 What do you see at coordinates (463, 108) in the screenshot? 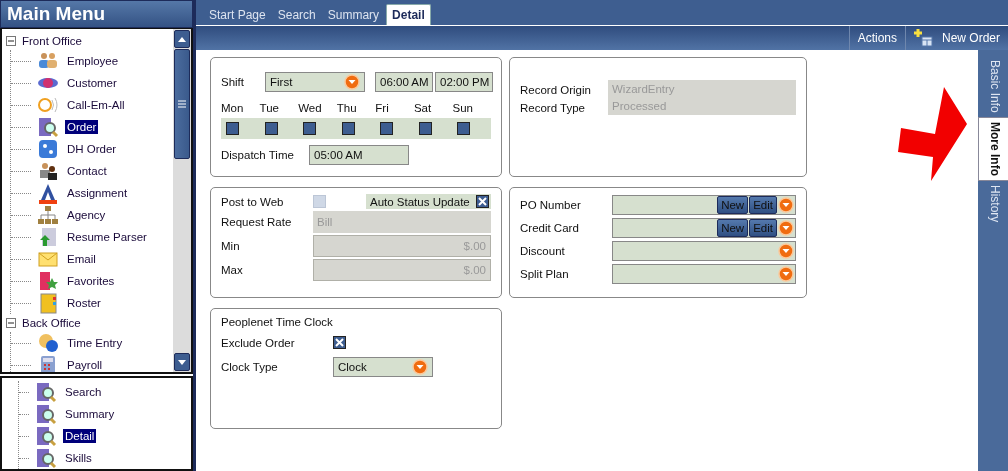
I see `day-label: Sun` at bounding box center [463, 108].